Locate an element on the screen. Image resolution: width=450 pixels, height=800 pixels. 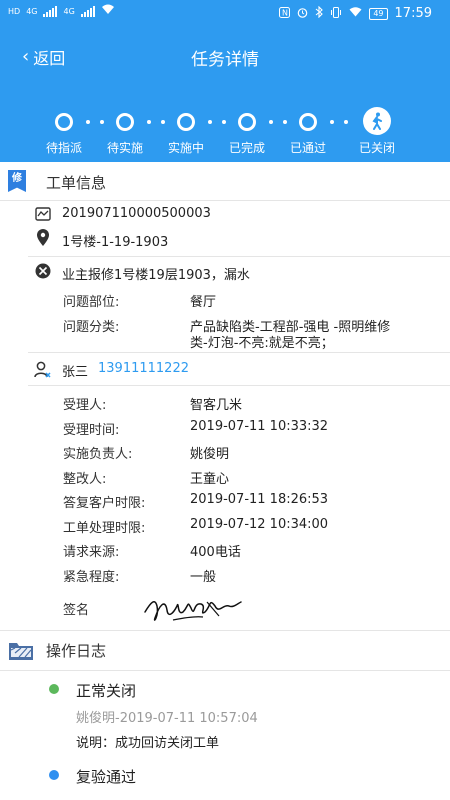
work-order-title: 工单信息 is located at coordinates (76, 182).